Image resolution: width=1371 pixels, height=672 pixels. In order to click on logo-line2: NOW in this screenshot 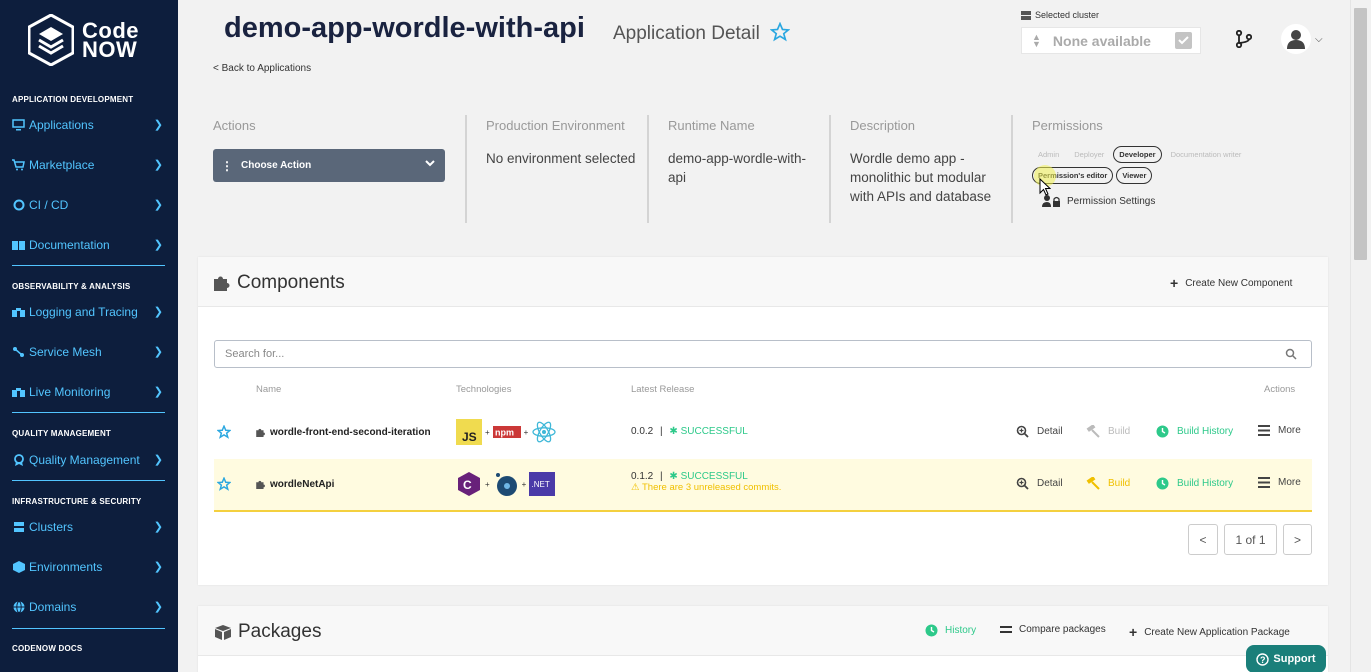, I will do `click(110, 49)`.